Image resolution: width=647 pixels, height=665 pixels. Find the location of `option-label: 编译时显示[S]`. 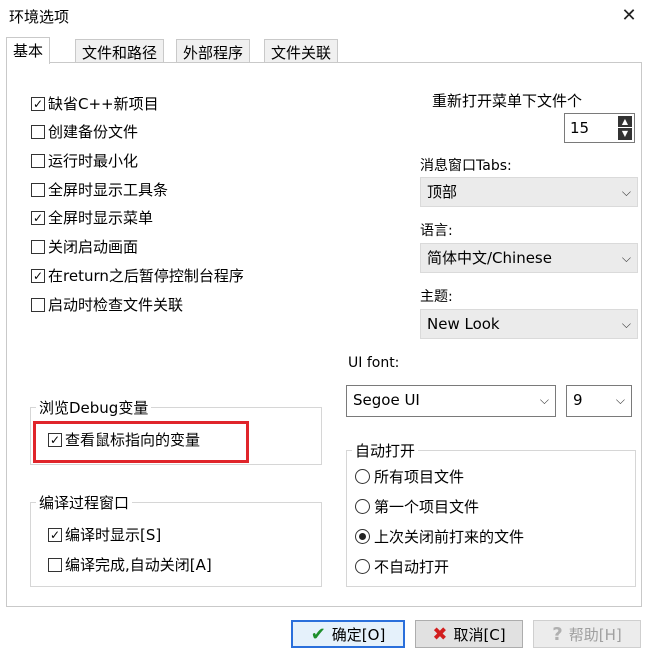

option-label: 编译时显示[S] is located at coordinates (113, 535).